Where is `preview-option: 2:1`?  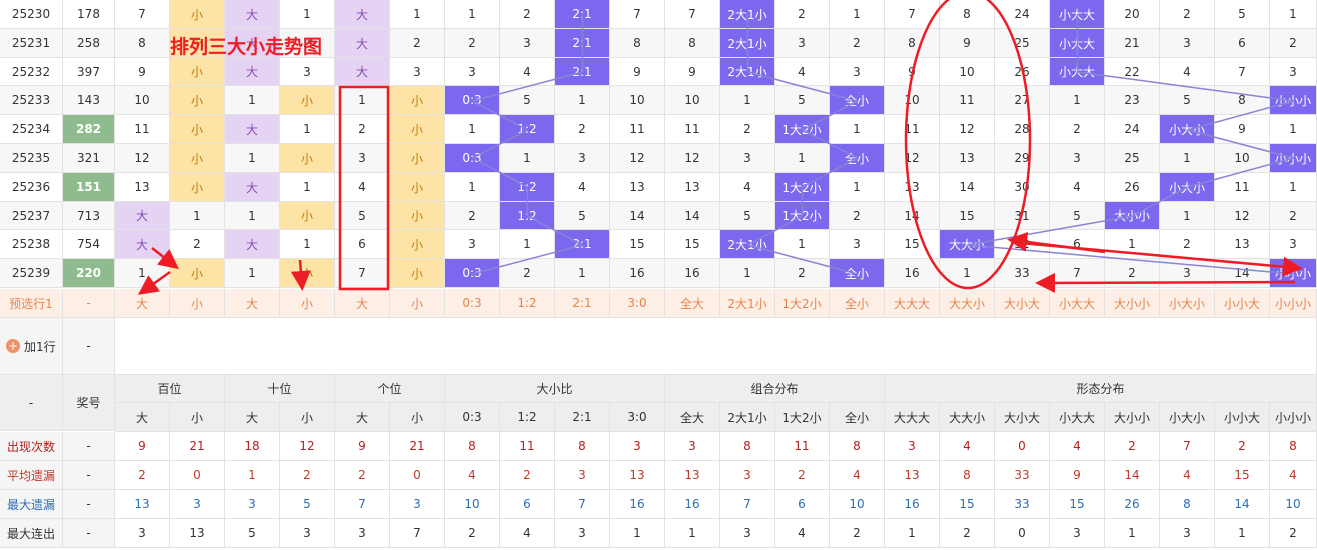 preview-option: 2:1 is located at coordinates (582, 303).